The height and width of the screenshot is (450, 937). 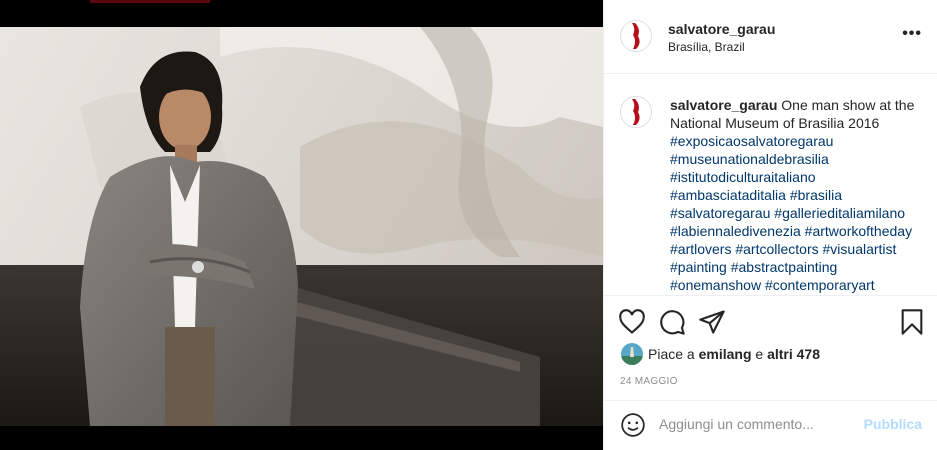 What do you see at coordinates (735, 231) in the screenshot?
I see `hashtag: #labiennaledivenezia` at bounding box center [735, 231].